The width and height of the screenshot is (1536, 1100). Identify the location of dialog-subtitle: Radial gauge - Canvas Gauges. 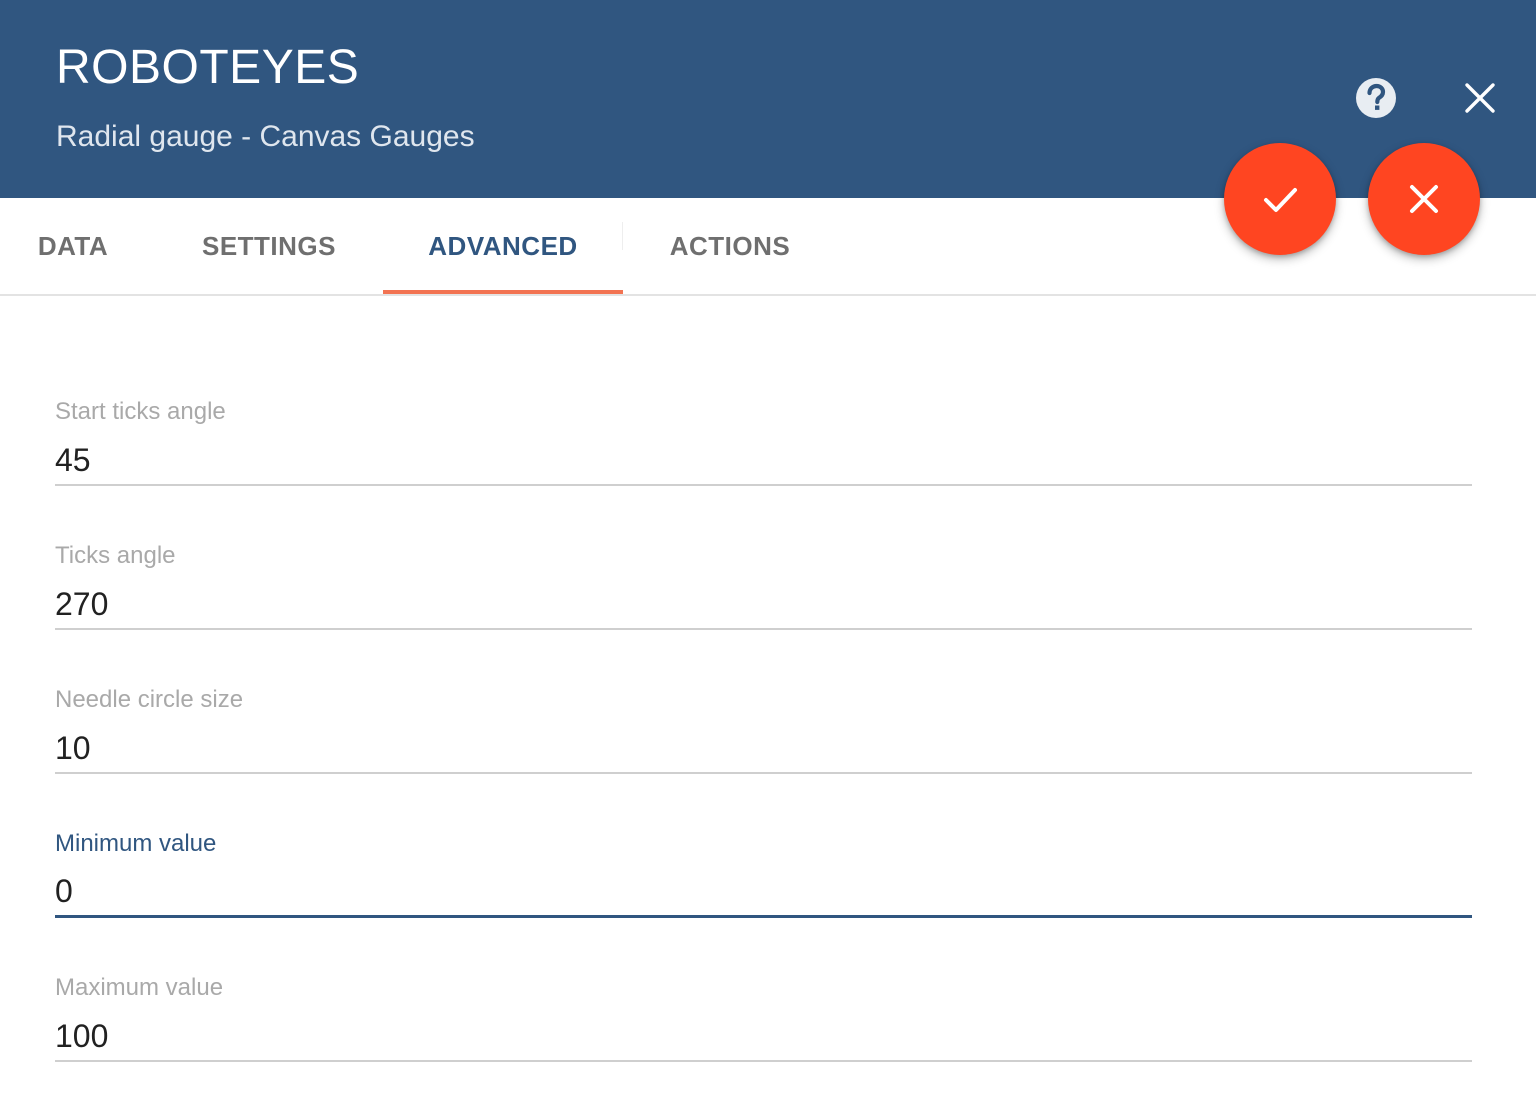
(265, 136).